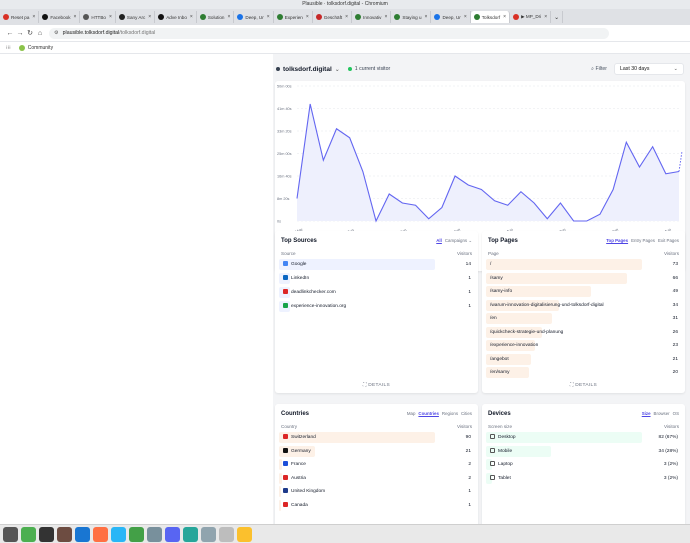 Image resolution: width=690 pixels, height=543 pixels. What do you see at coordinates (28, 534) in the screenshot?
I see `files-icon` at bounding box center [28, 534].